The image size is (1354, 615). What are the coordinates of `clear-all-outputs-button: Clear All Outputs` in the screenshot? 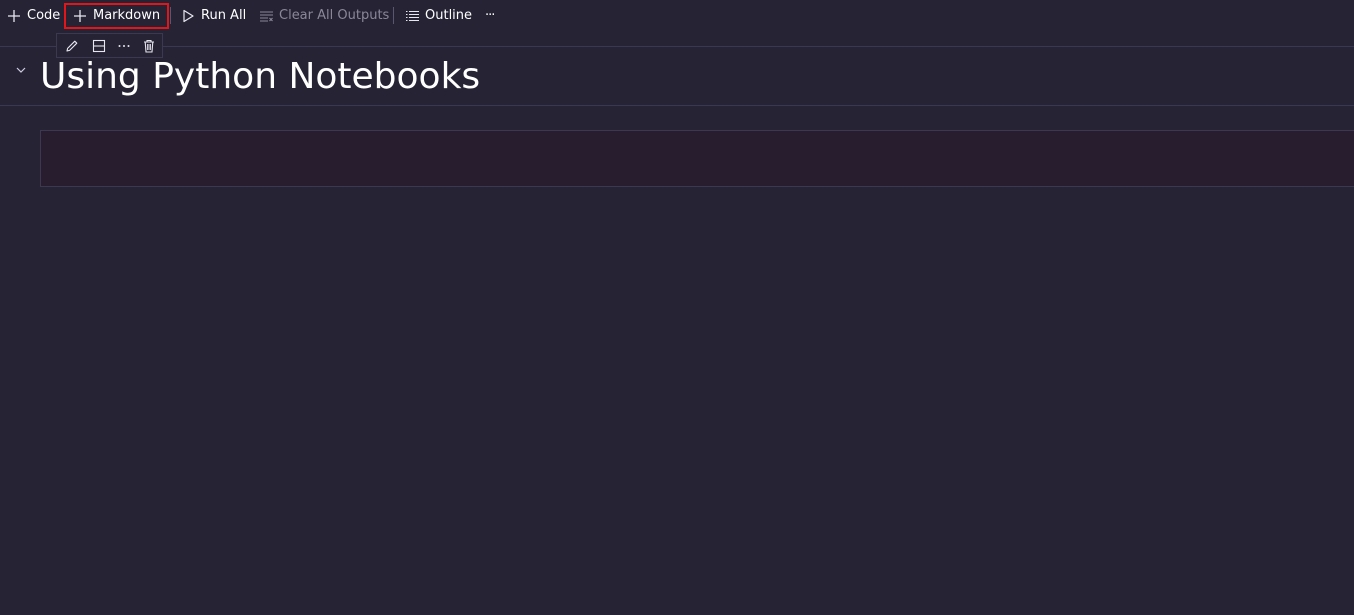 It's located at (323, 15).